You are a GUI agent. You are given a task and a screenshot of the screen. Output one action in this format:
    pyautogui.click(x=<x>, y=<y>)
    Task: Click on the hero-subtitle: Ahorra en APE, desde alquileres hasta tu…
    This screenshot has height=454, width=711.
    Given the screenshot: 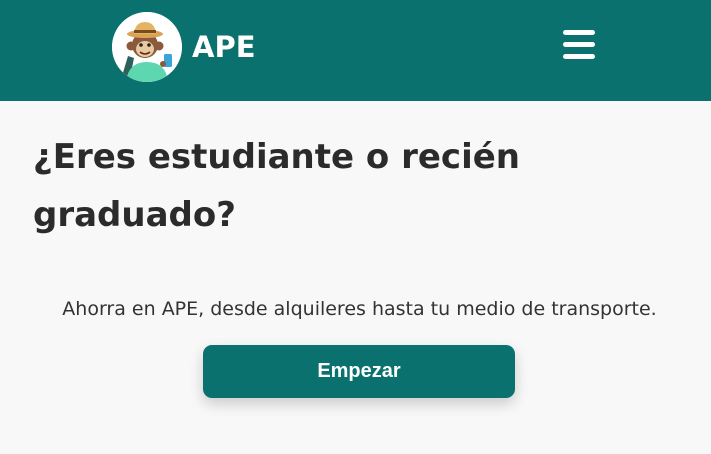 What is the action you would take?
    pyautogui.click(x=359, y=309)
    